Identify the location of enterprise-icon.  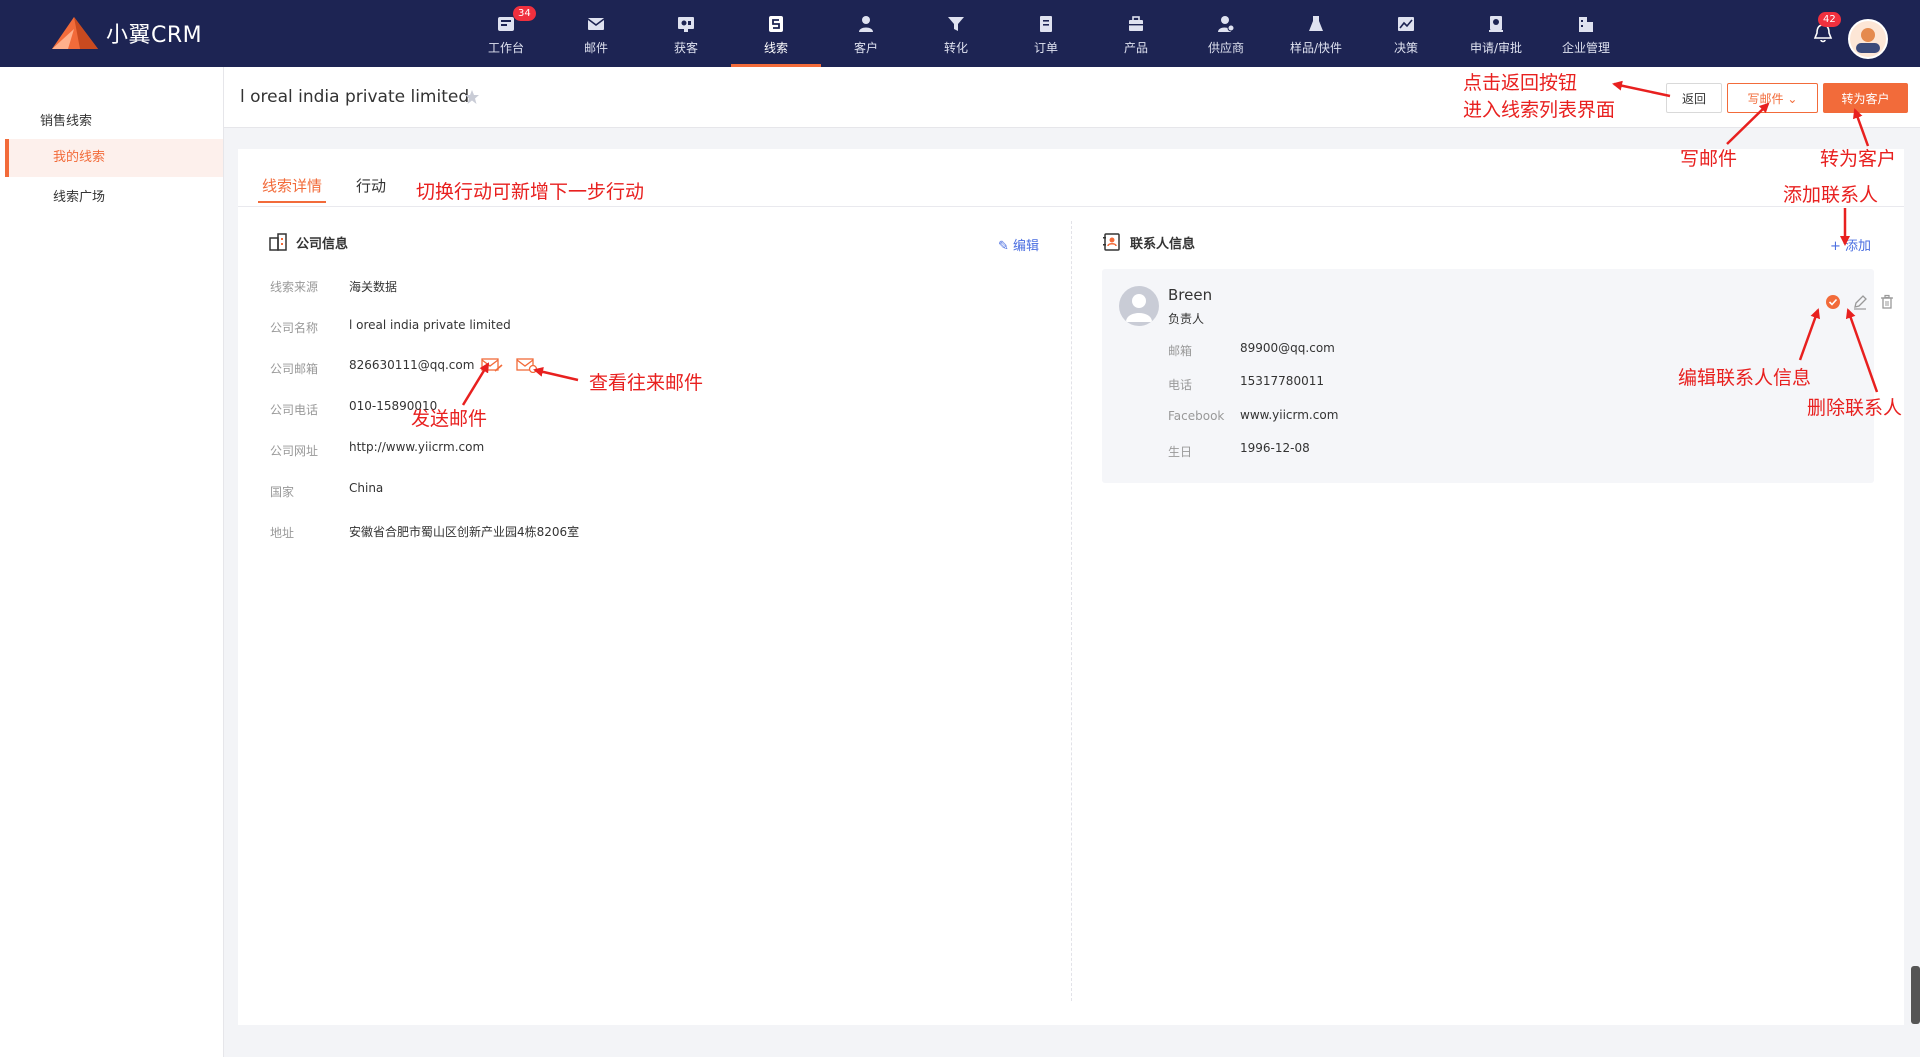
(1586, 24).